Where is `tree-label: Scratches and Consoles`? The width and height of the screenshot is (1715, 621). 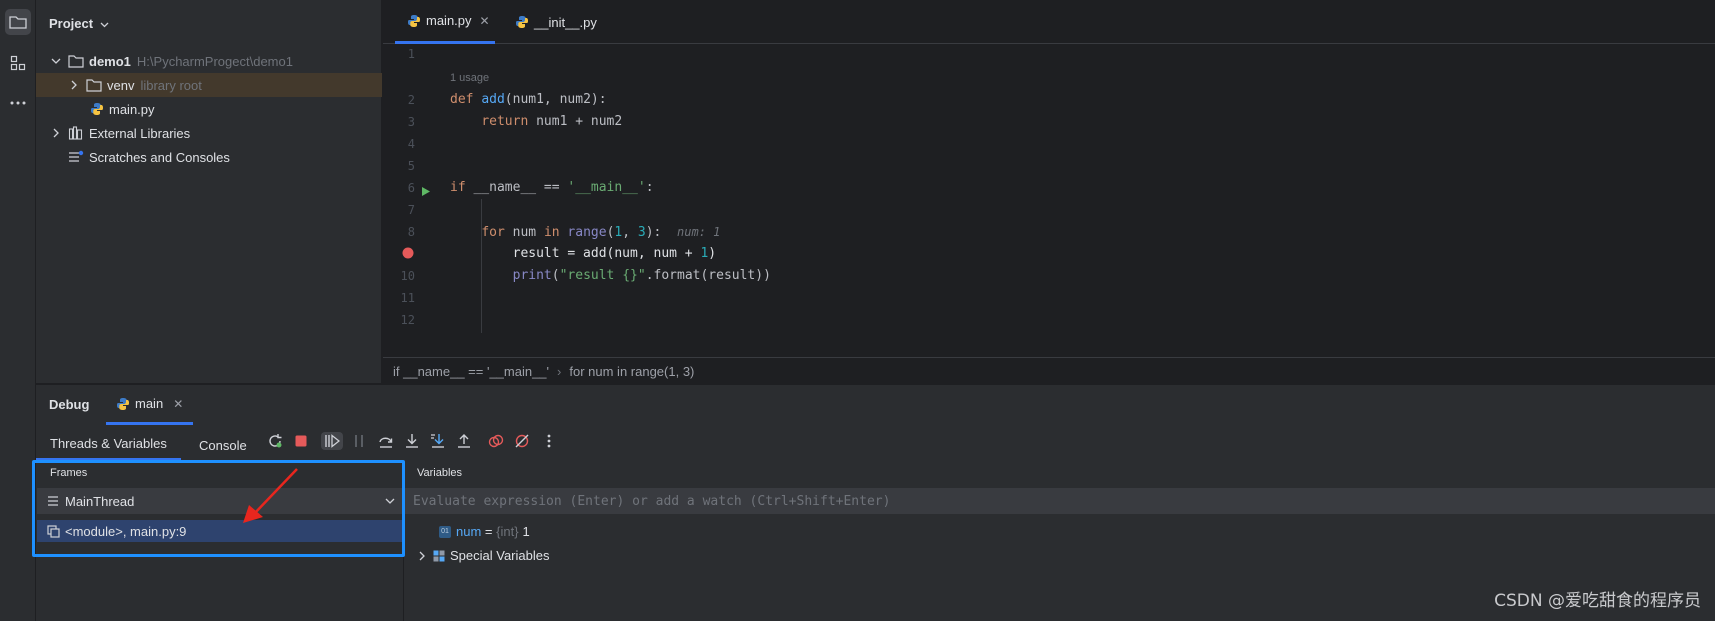 tree-label: Scratches and Consoles is located at coordinates (159, 157).